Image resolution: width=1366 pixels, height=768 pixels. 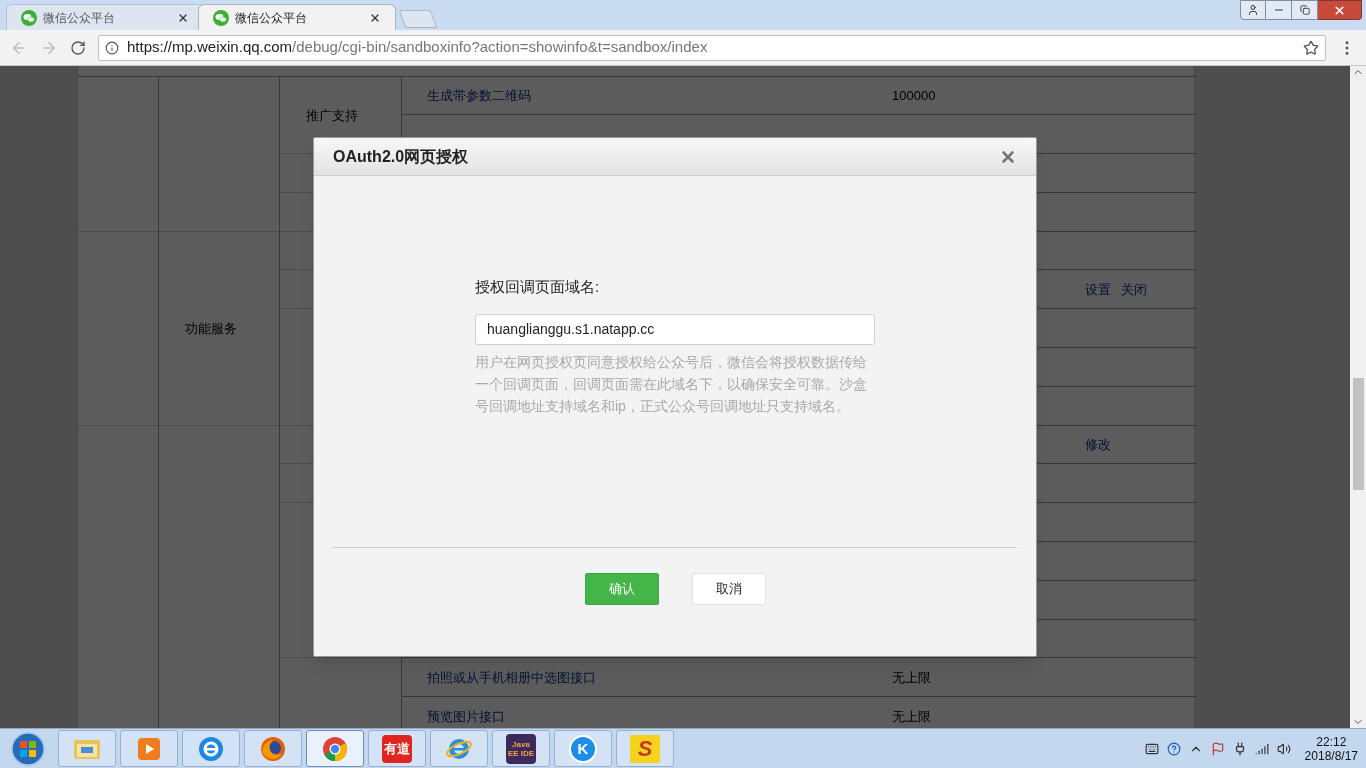 I want to click on keyboard-icon, so click(x=1151, y=748).